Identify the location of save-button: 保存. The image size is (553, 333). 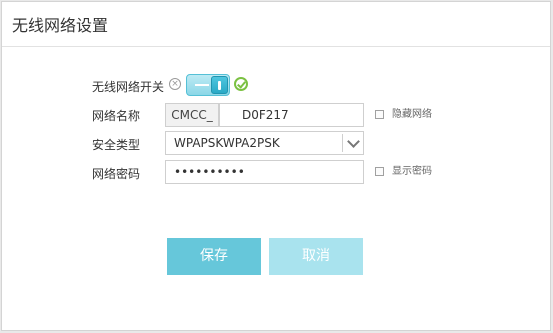
(214, 256).